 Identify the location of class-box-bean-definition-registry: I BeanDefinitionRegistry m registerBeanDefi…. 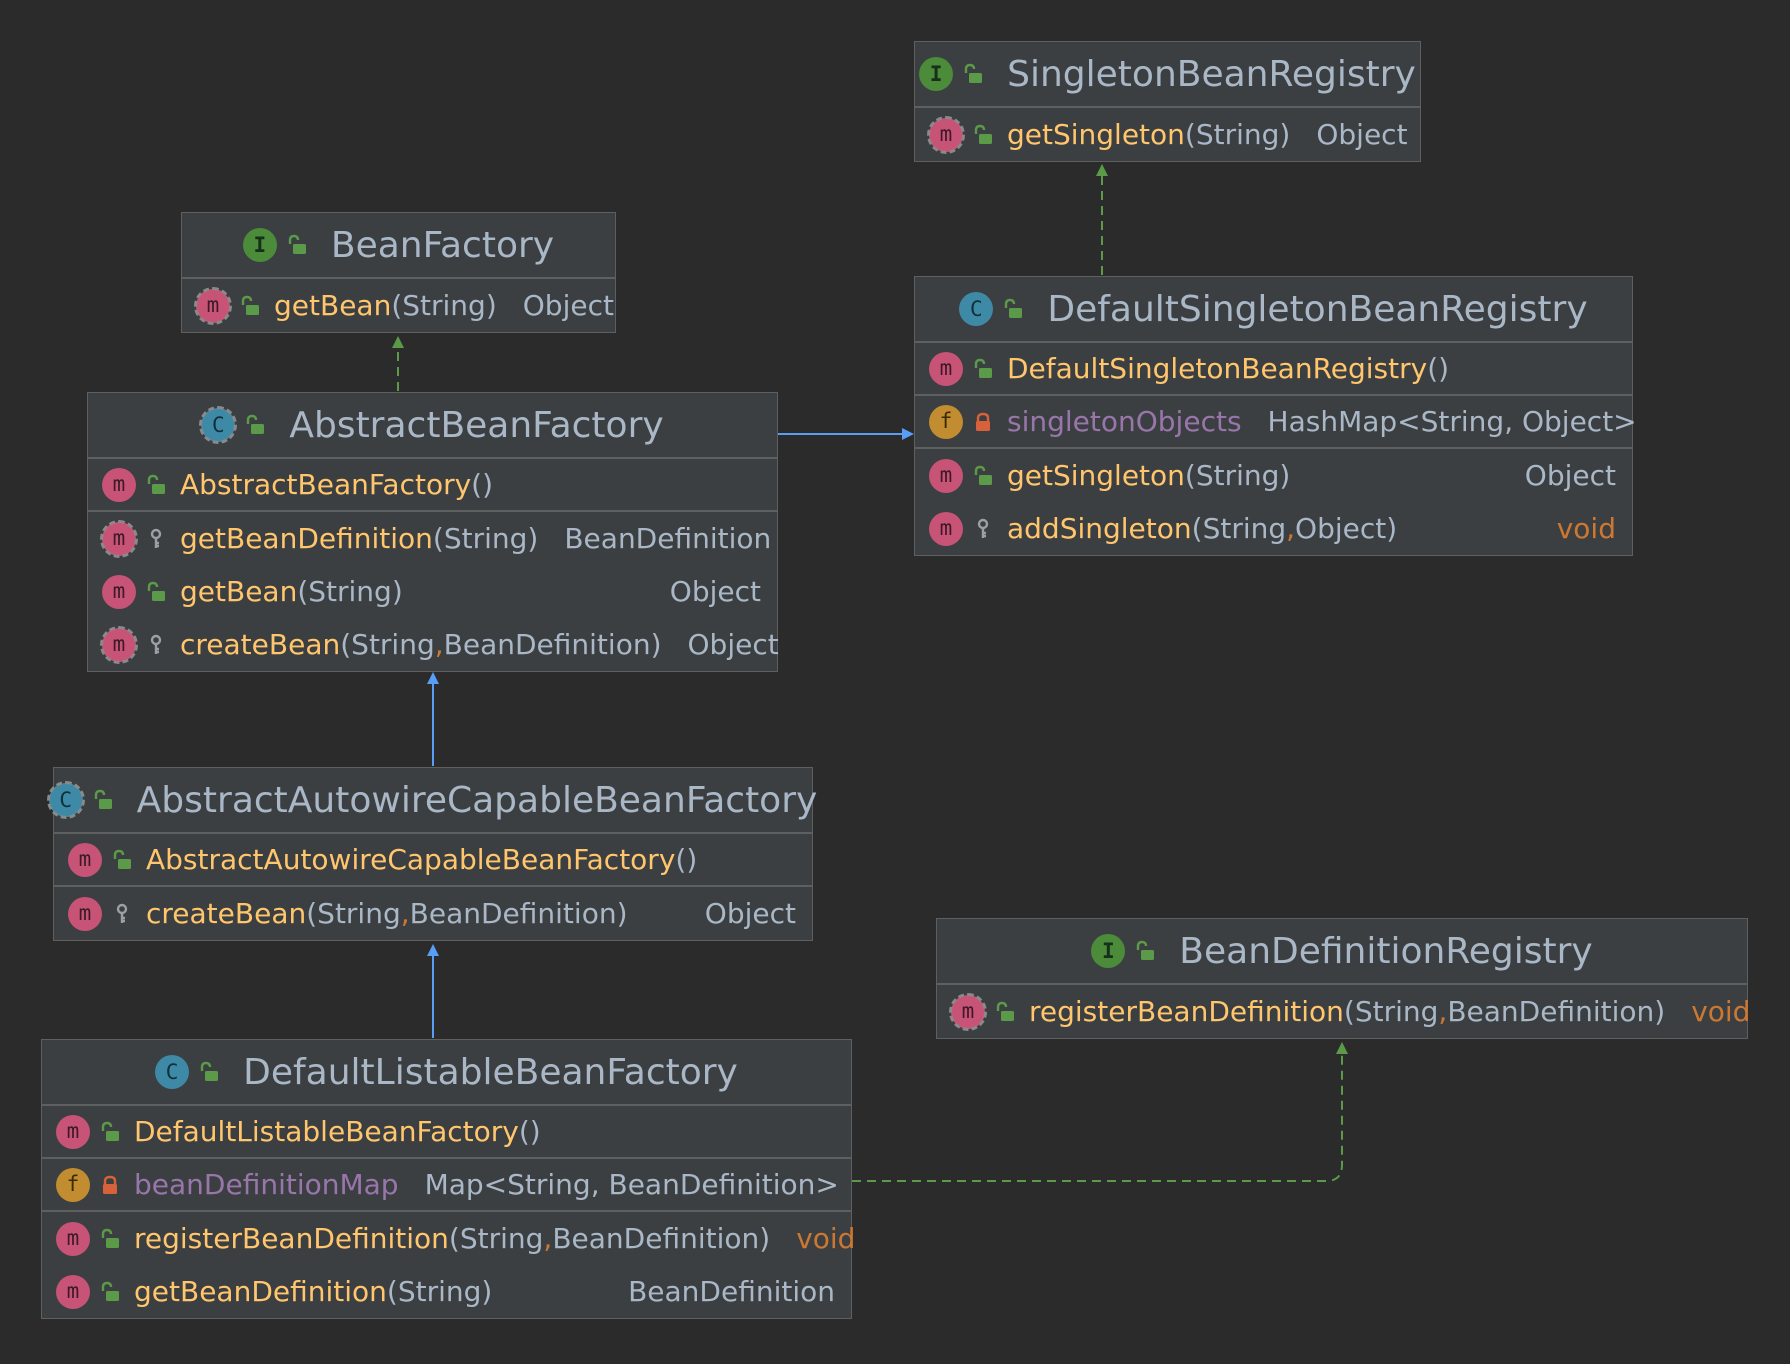
(1343, 978).